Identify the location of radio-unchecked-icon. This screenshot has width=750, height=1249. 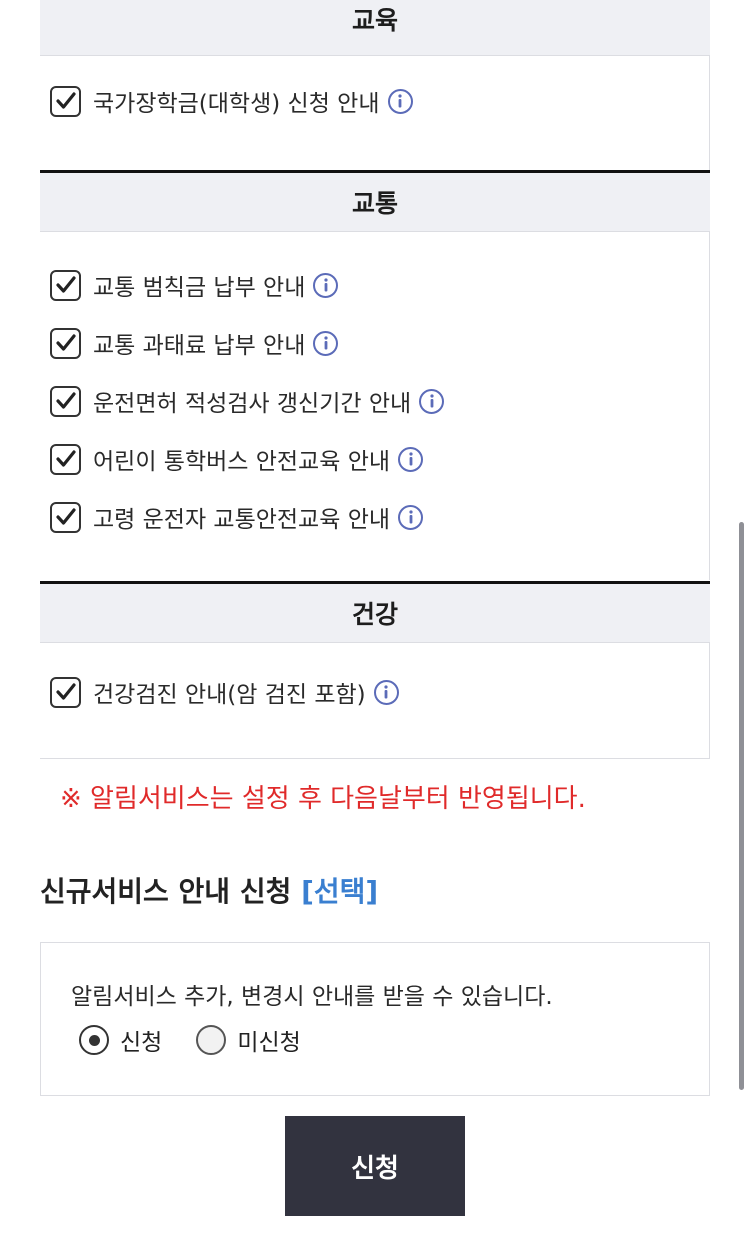
(211, 1040).